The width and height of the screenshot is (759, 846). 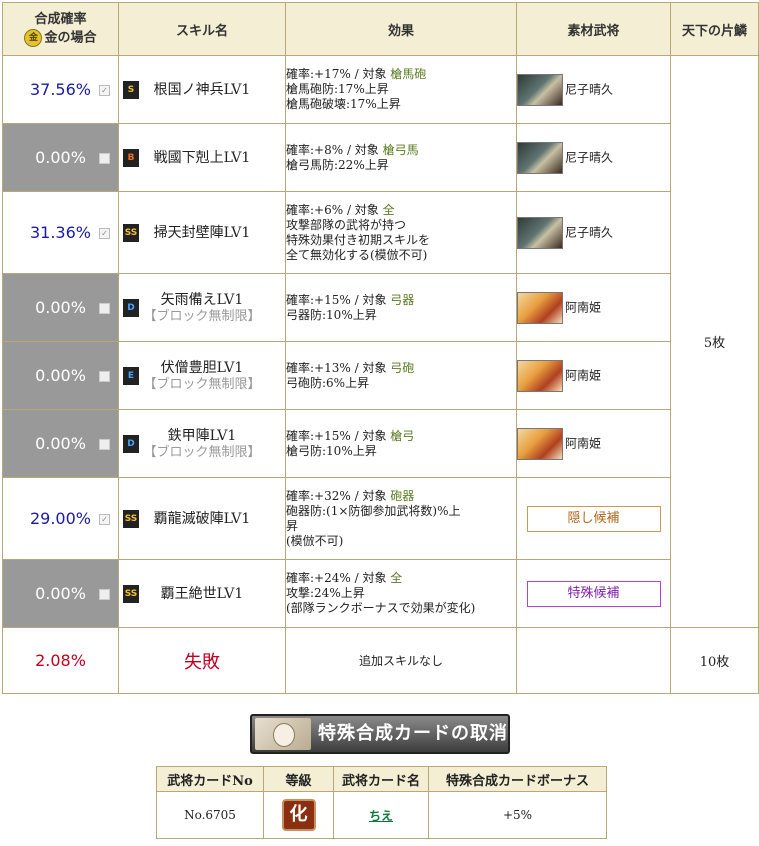 I want to click on effect-line: 弓砲防:6%上昇, so click(x=328, y=382).